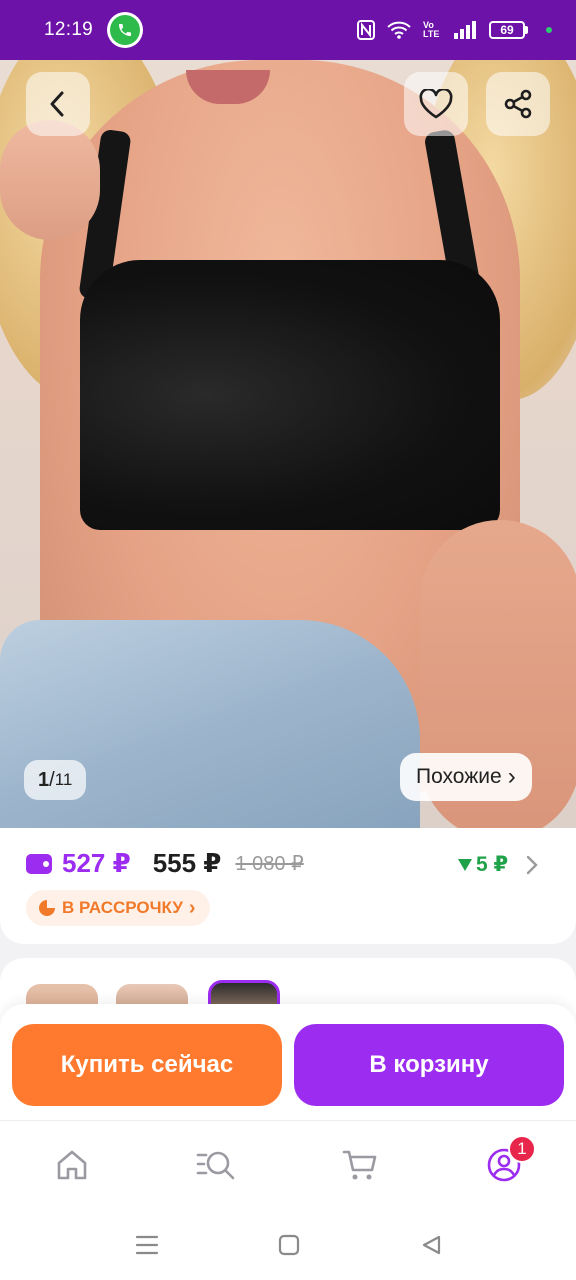 This screenshot has height=1280, width=576. I want to click on similar-products-button: Похожие ›, so click(466, 777).